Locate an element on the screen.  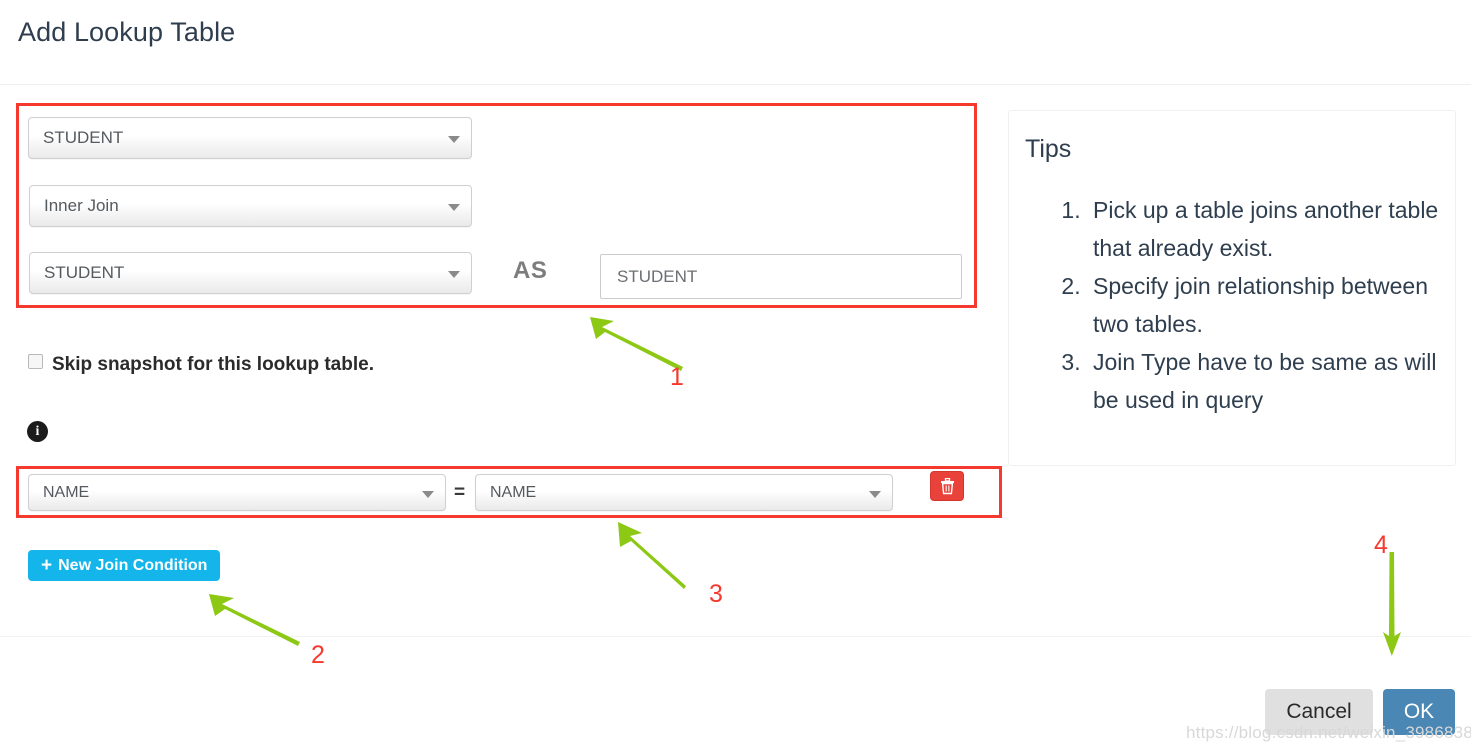
alias-value: STUDENT is located at coordinates (657, 276).